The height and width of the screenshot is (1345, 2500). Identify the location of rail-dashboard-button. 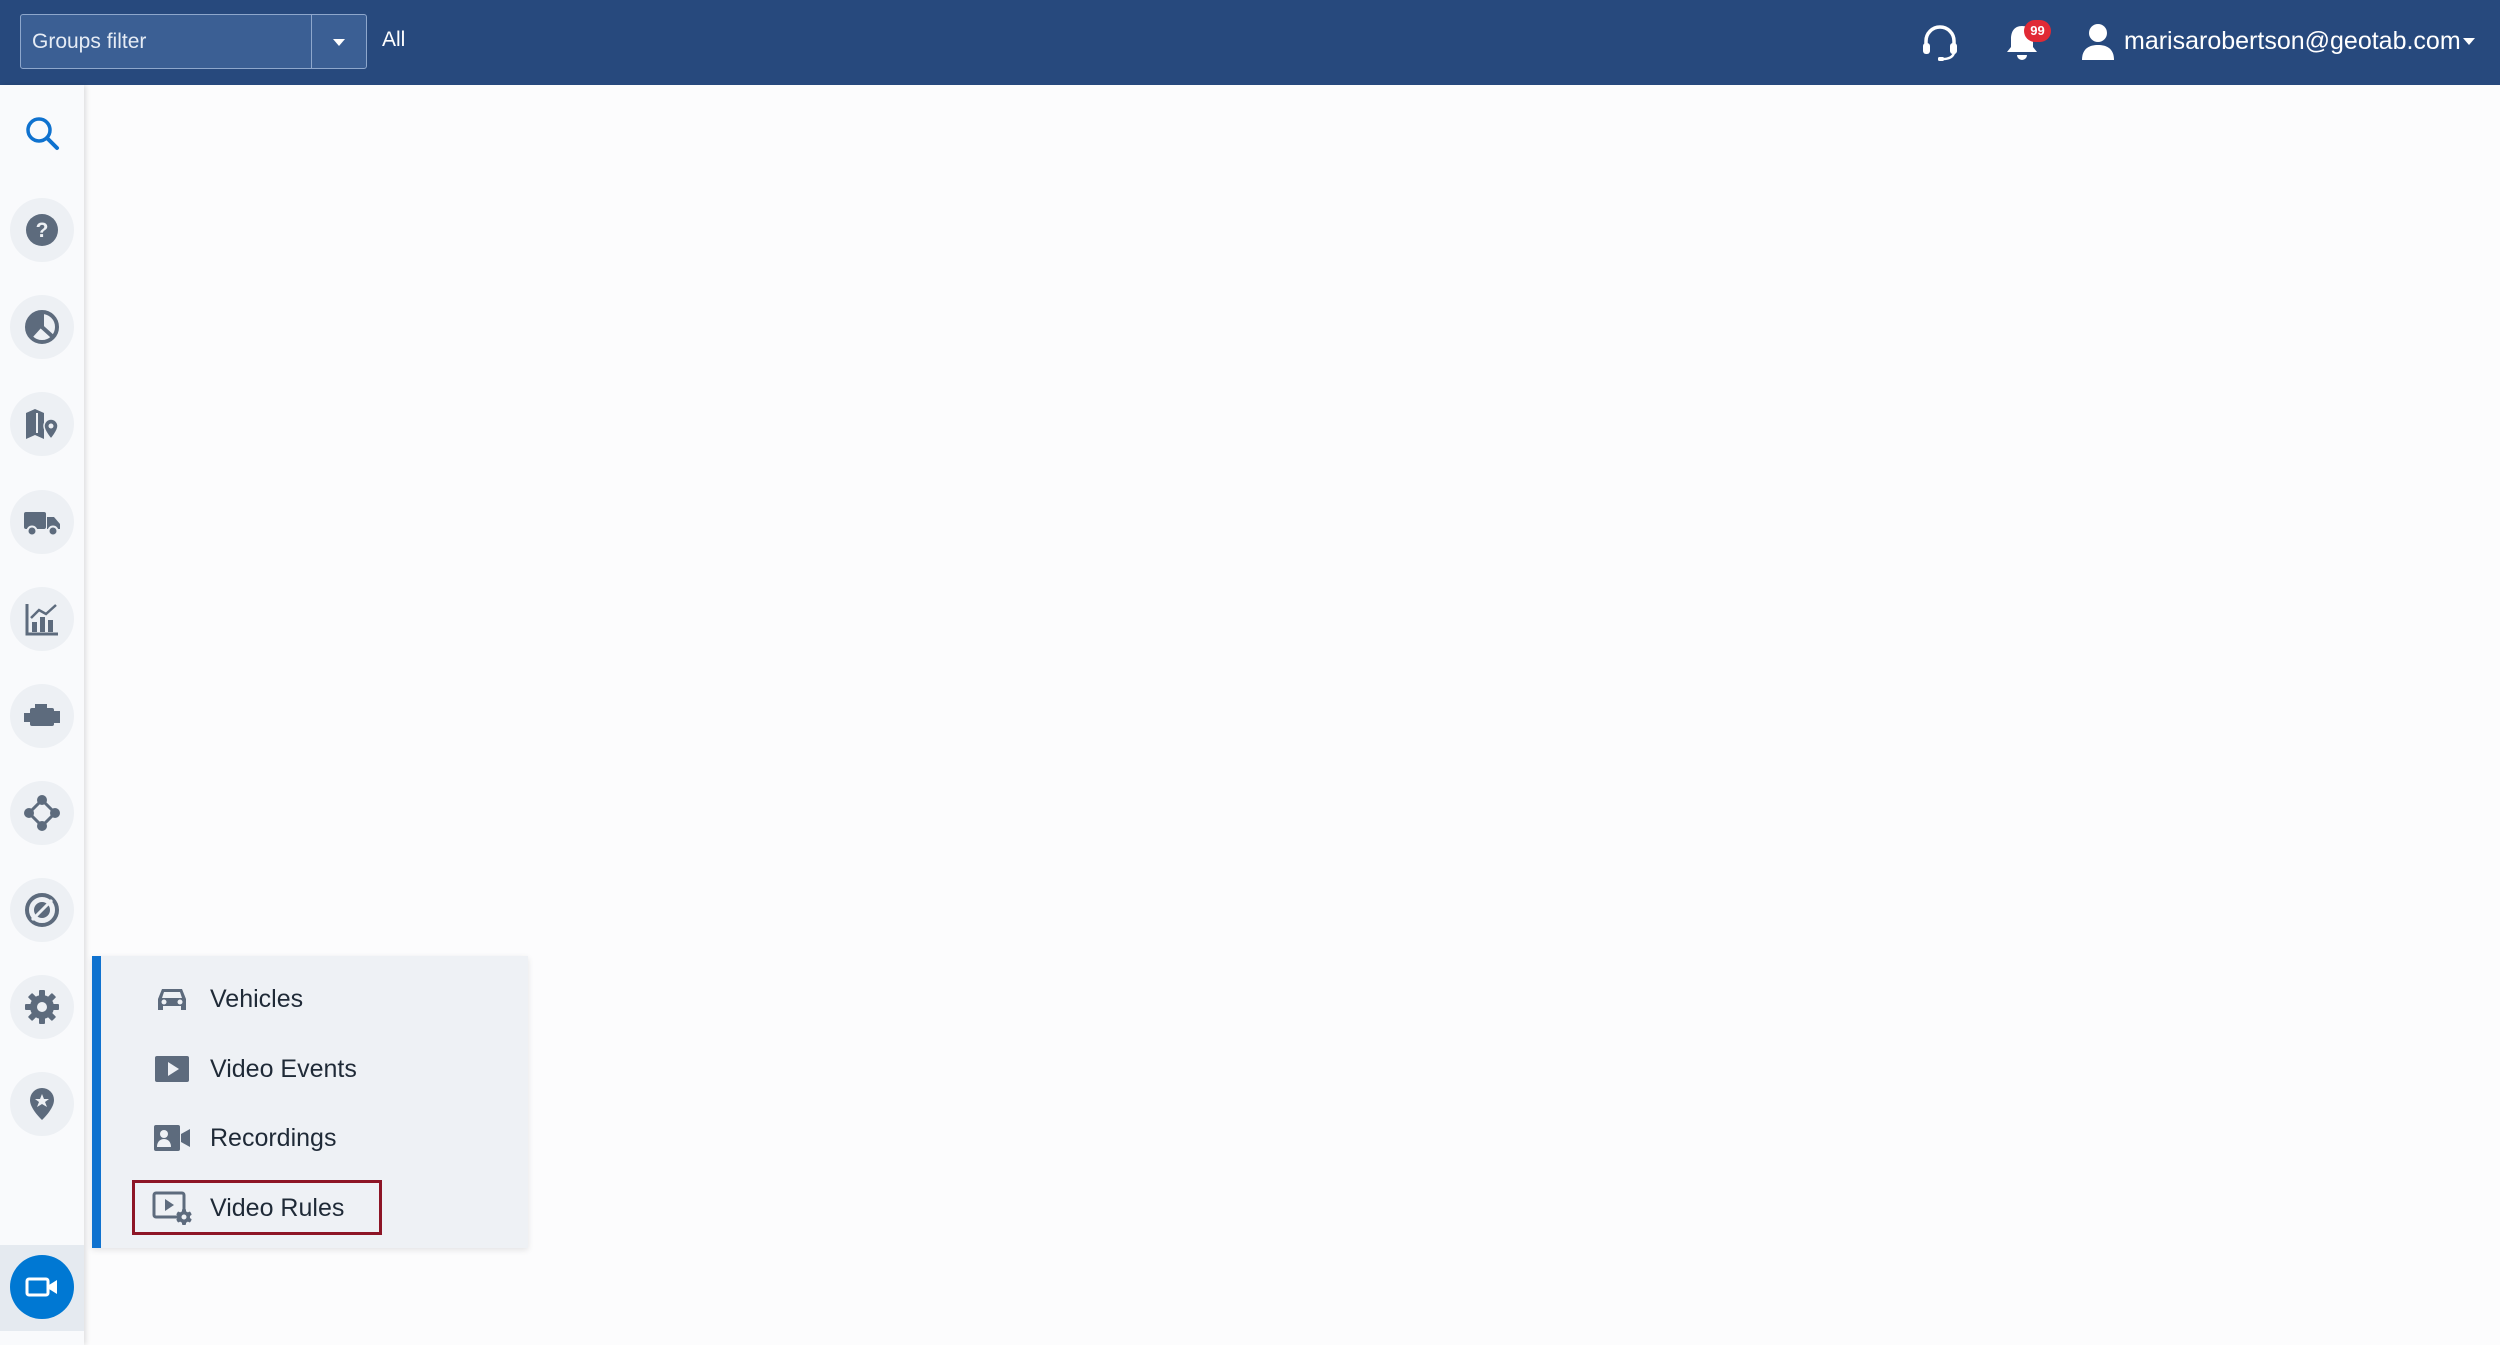
(42, 327).